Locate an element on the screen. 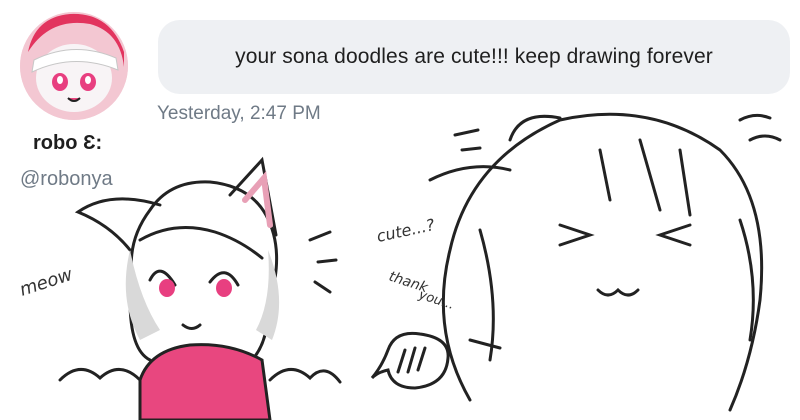 The image size is (800, 420). user-avatar is located at coordinates (74, 66).